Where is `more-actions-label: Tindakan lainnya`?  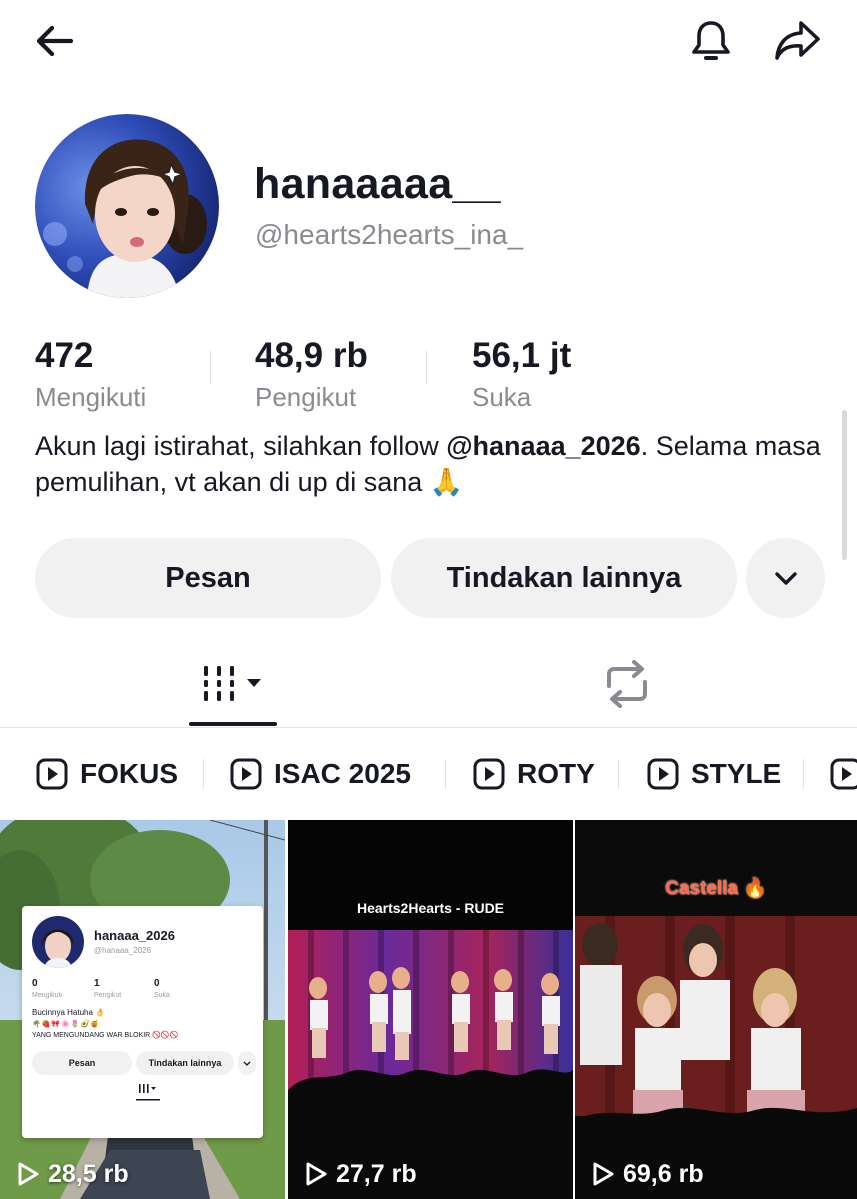 more-actions-label: Tindakan lainnya is located at coordinates (564, 577).